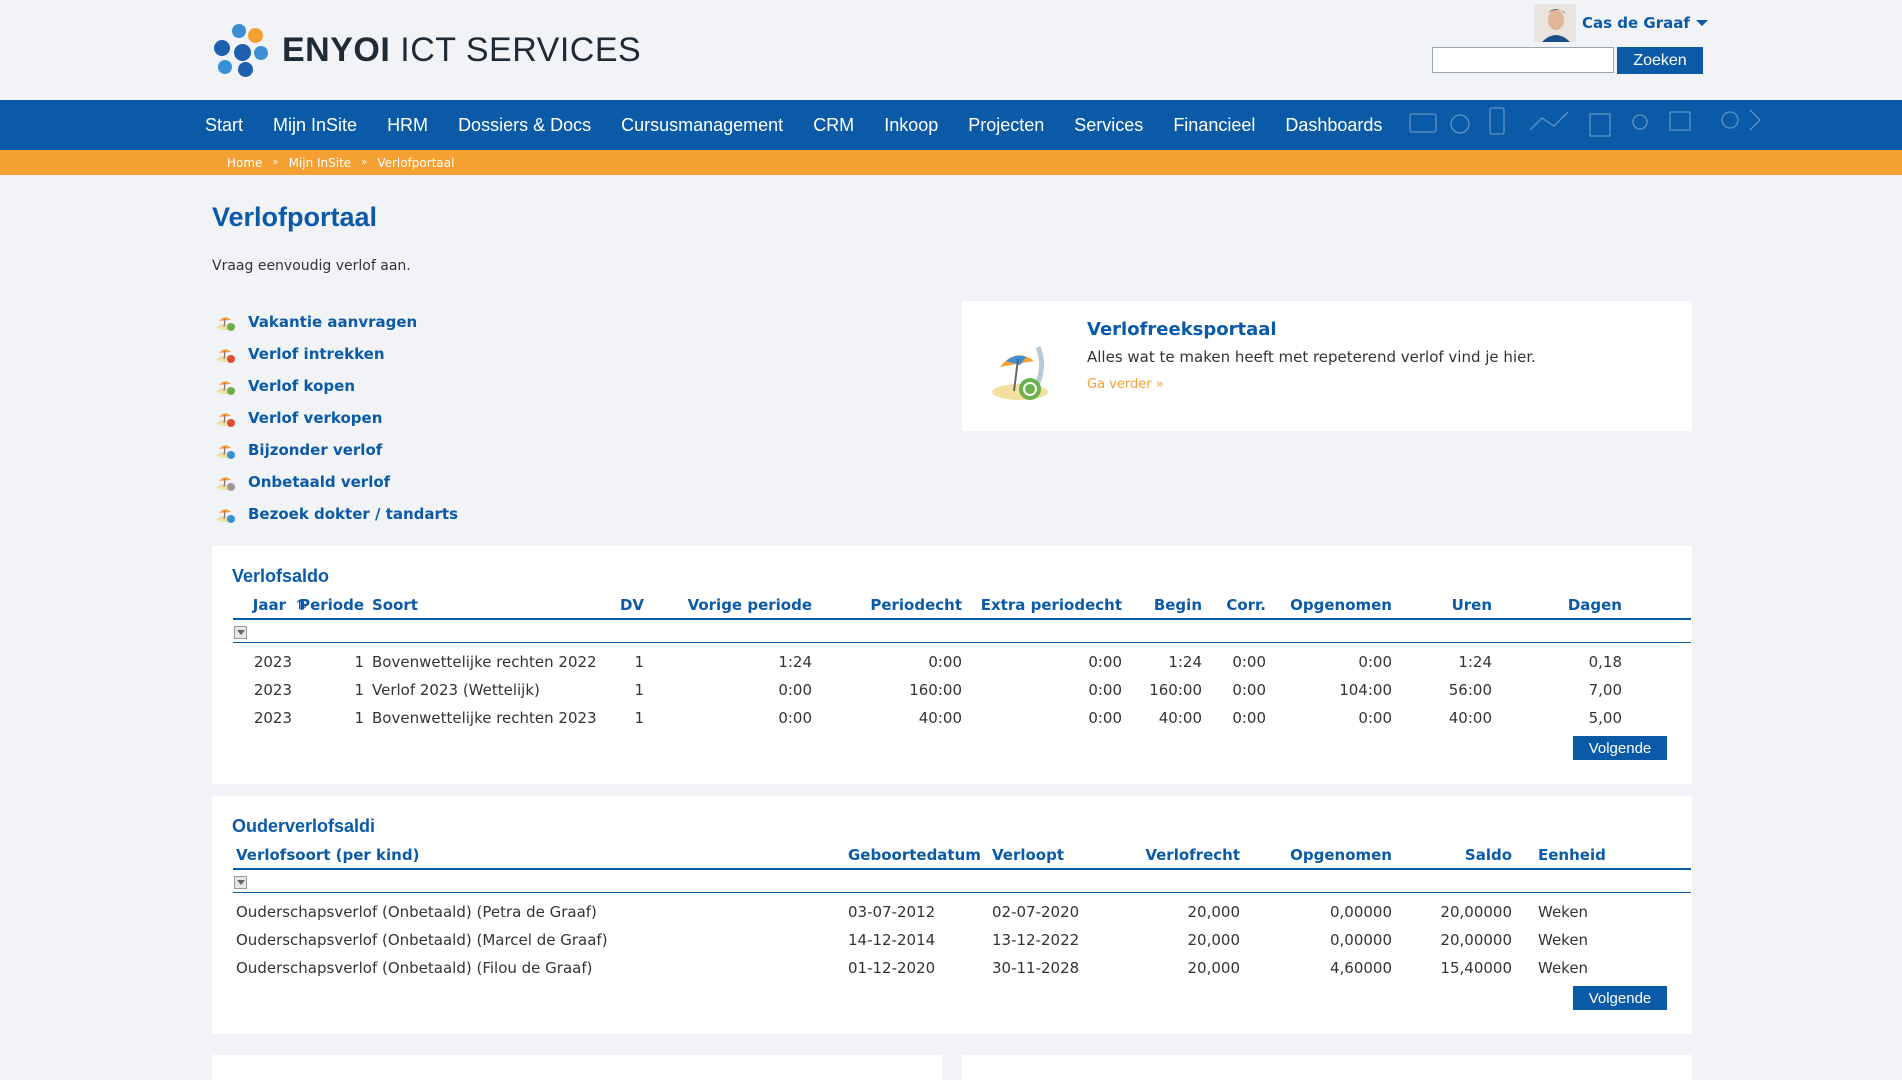 The height and width of the screenshot is (1080, 1902). I want to click on column-header: Verloopt, so click(1052, 855).